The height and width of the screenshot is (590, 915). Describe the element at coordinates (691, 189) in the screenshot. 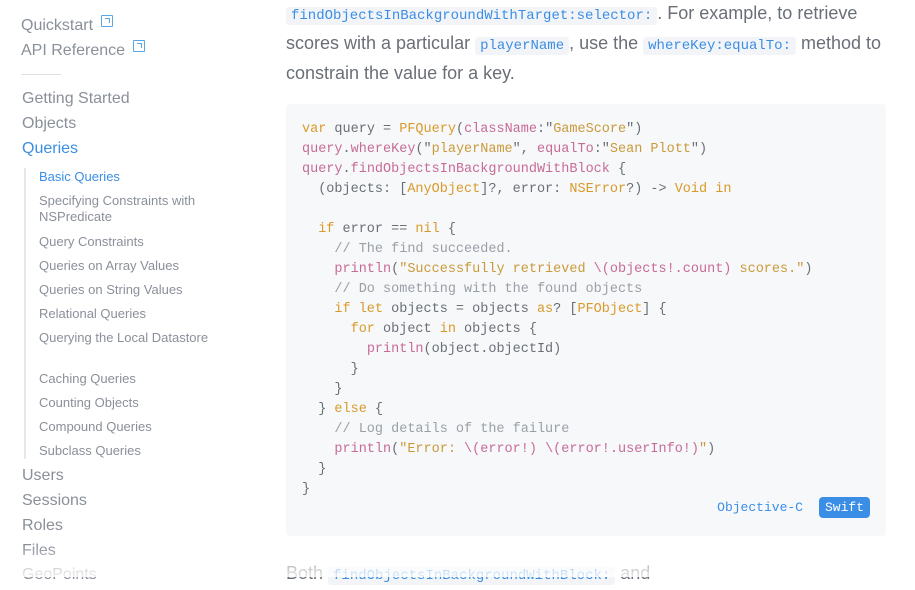

I see `code-token: Void` at that location.